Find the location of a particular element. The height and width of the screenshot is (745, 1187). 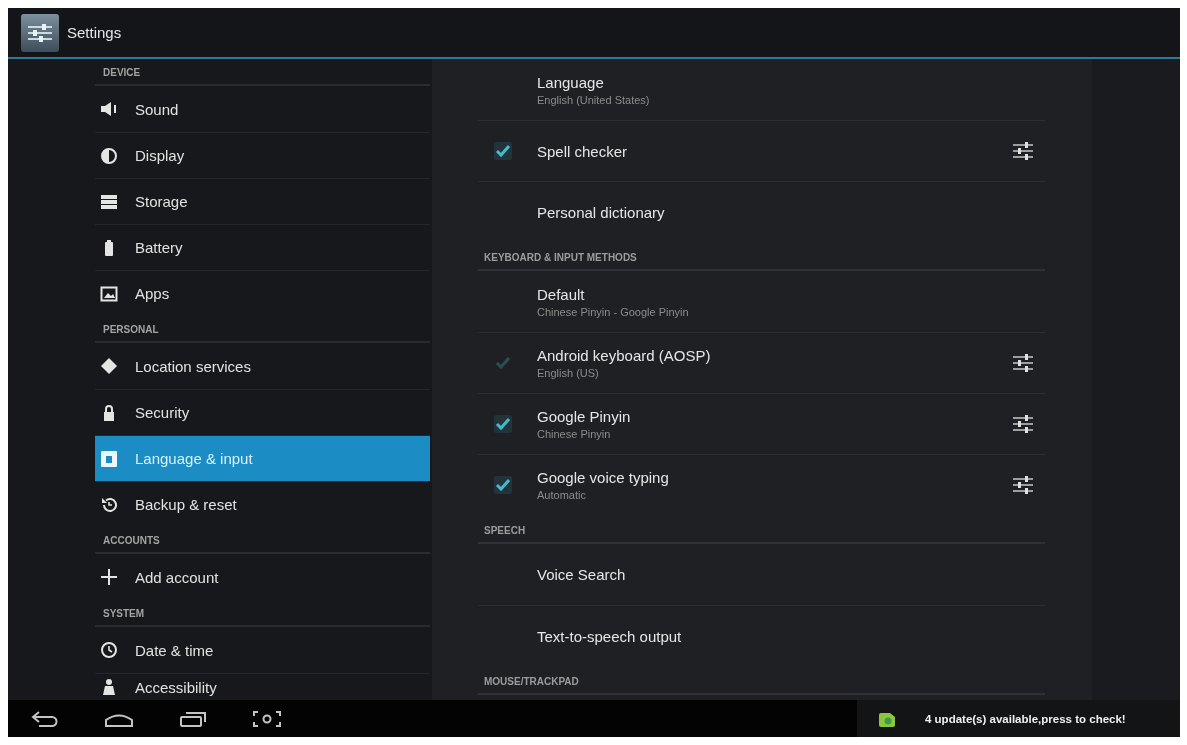

clock-icon is located at coordinates (109, 650).